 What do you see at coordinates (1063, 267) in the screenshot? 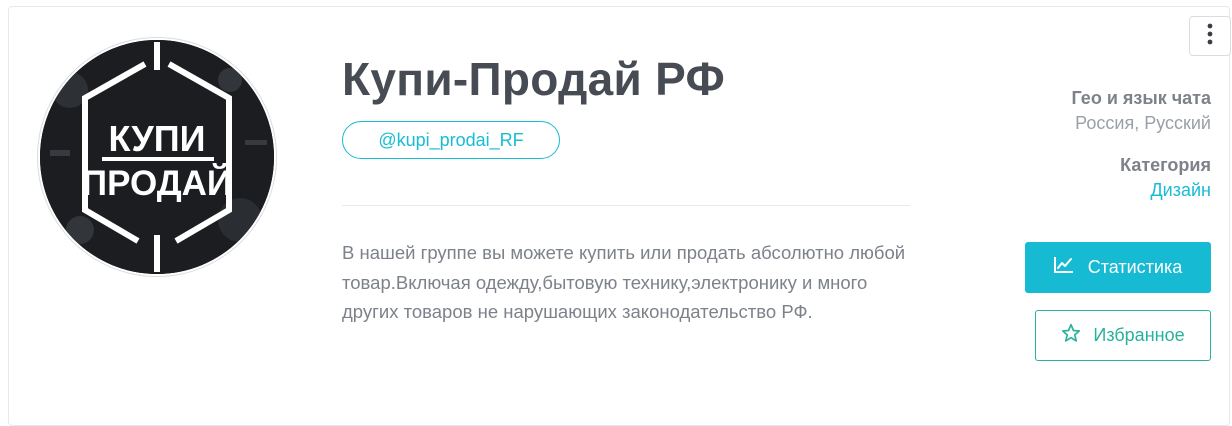
I see `line-chart-icon` at bounding box center [1063, 267].